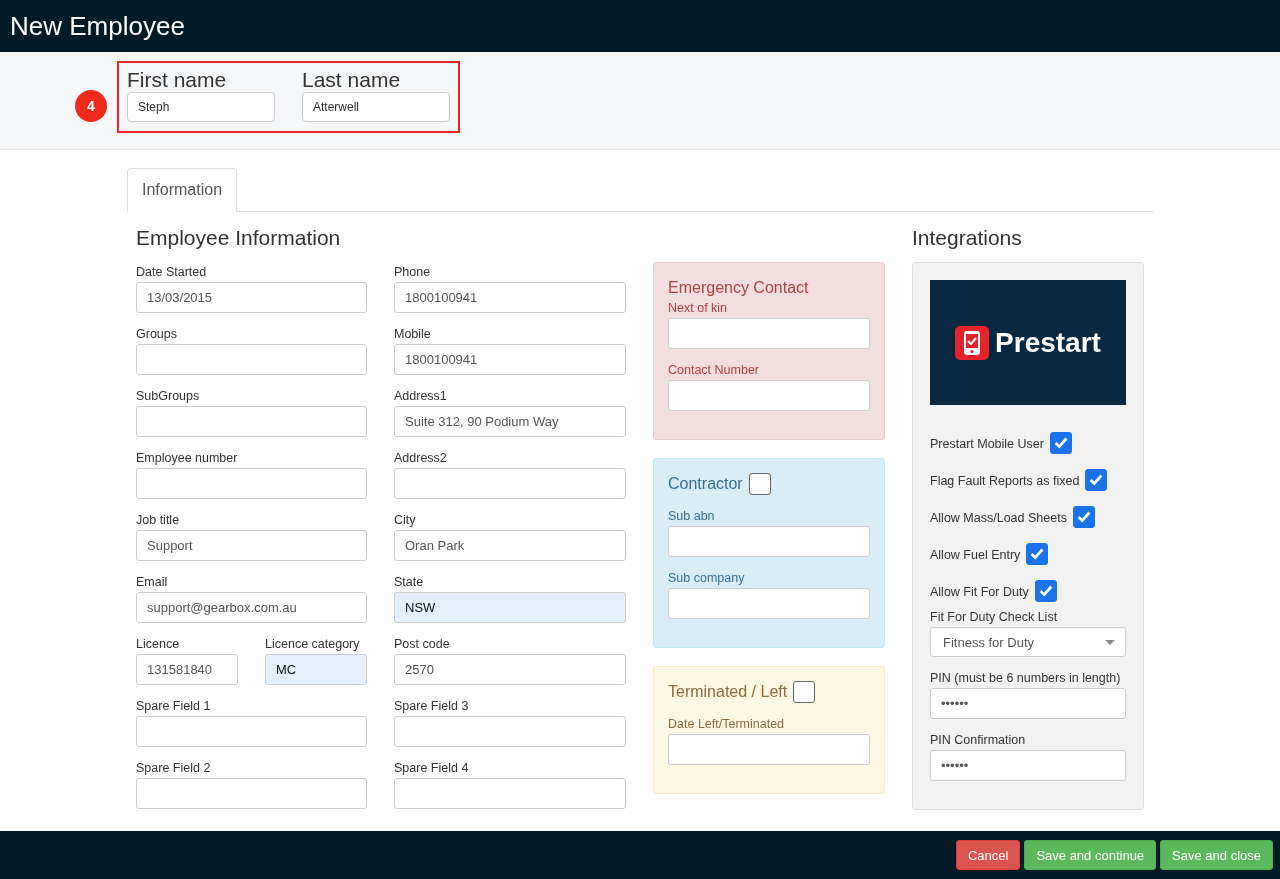 This screenshot has height=879, width=1280. What do you see at coordinates (251, 607) in the screenshot?
I see `input-field: support@gearbox.com.au` at bounding box center [251, 607].